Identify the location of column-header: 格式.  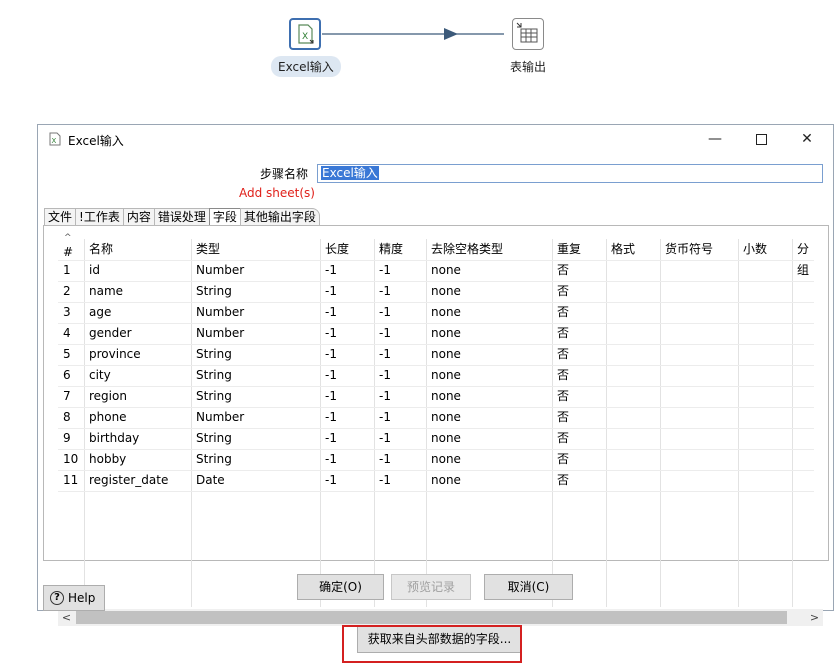
(633, 249).